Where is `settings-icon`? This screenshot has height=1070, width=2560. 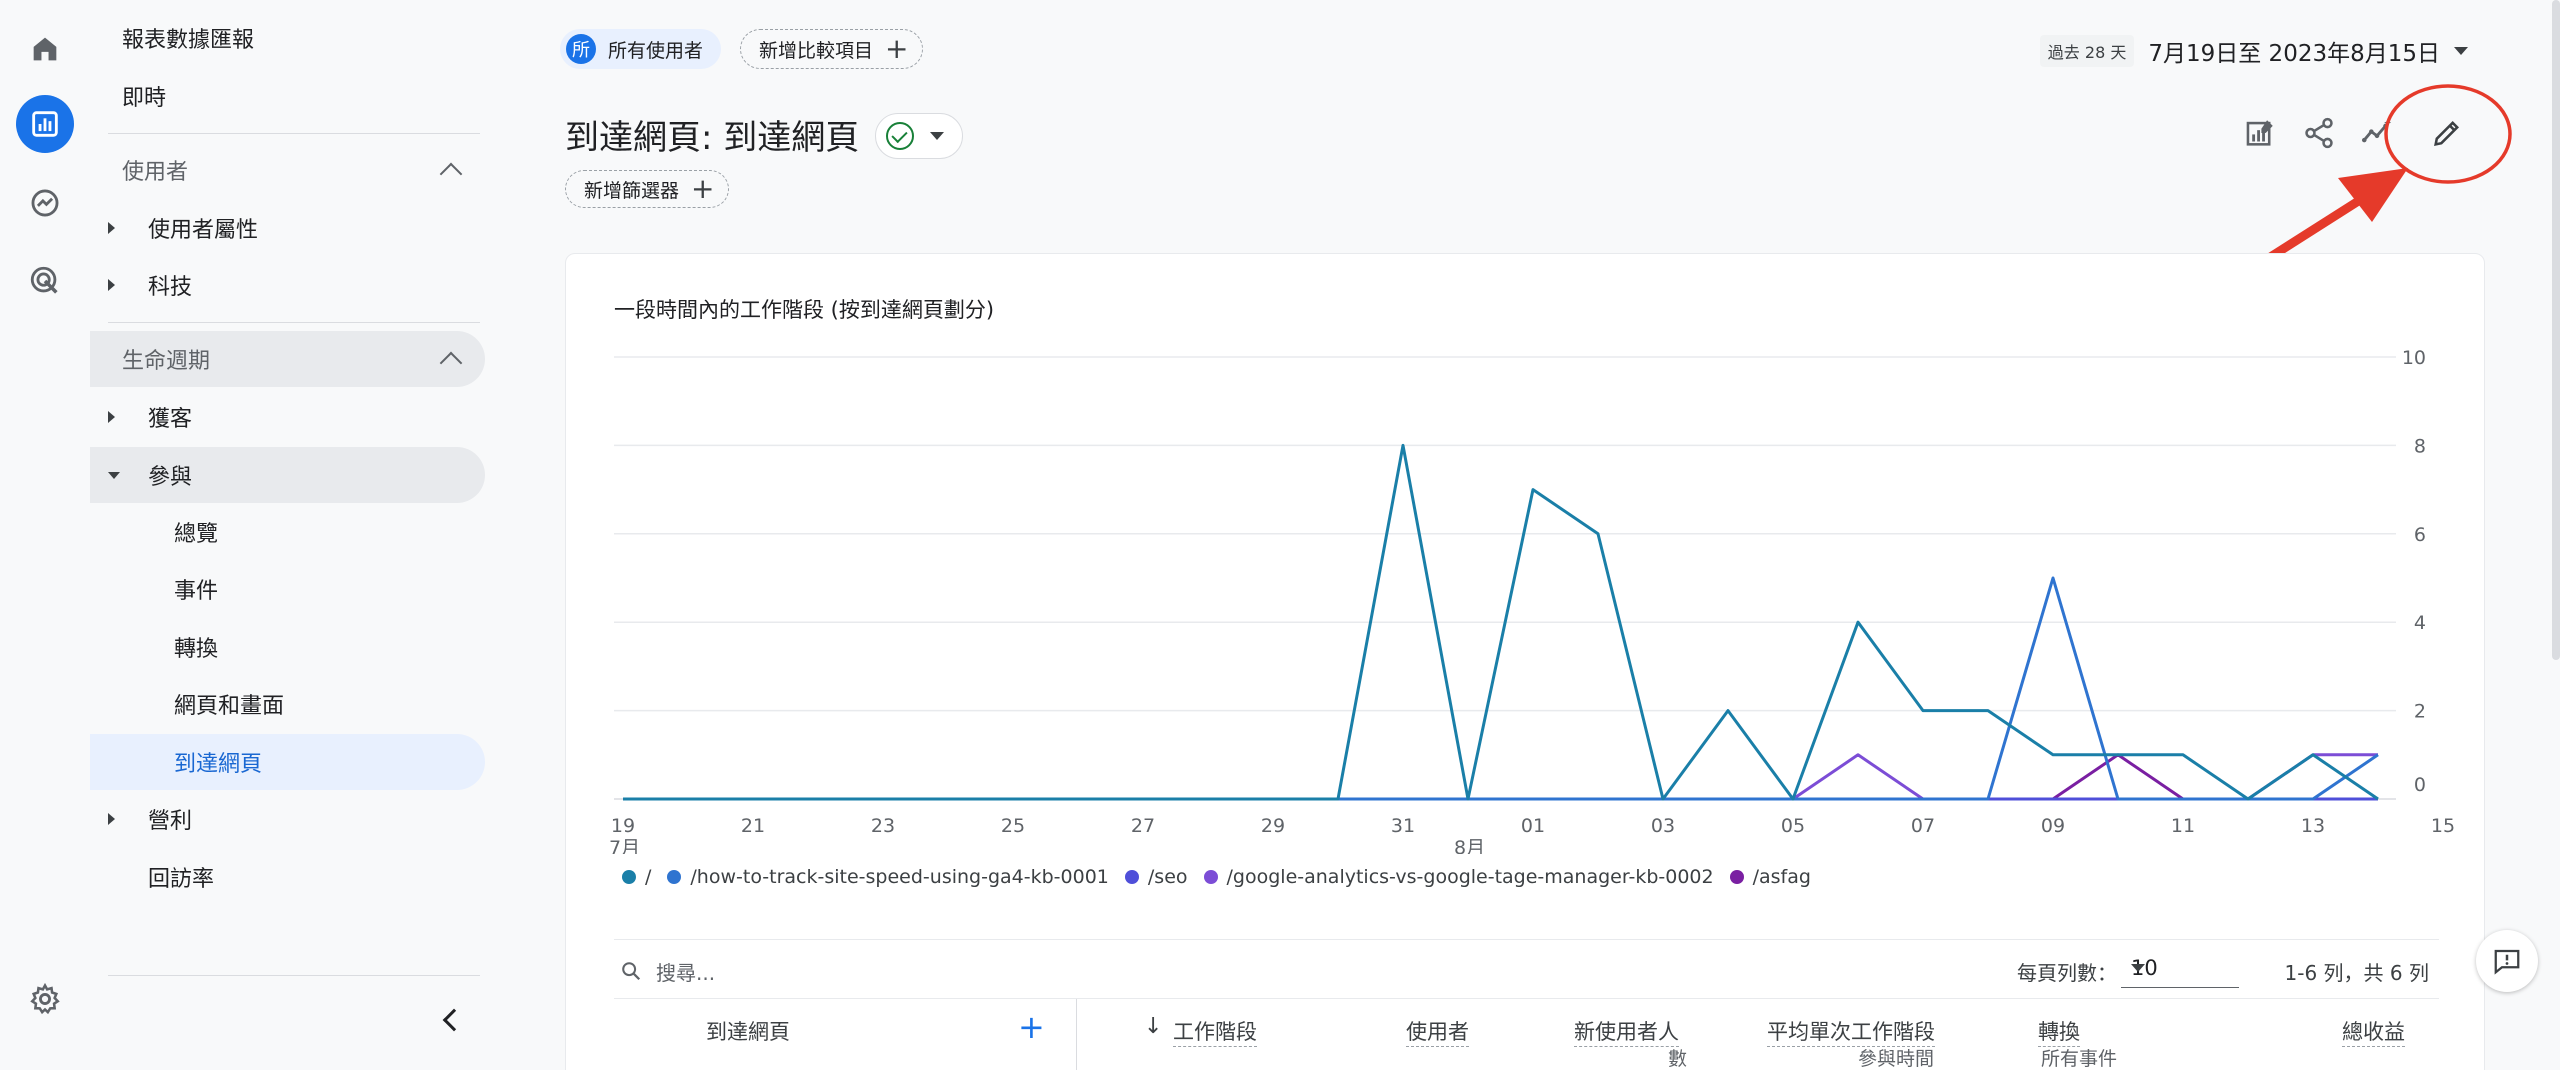 settings-icon is located at coordinates (45, 999).